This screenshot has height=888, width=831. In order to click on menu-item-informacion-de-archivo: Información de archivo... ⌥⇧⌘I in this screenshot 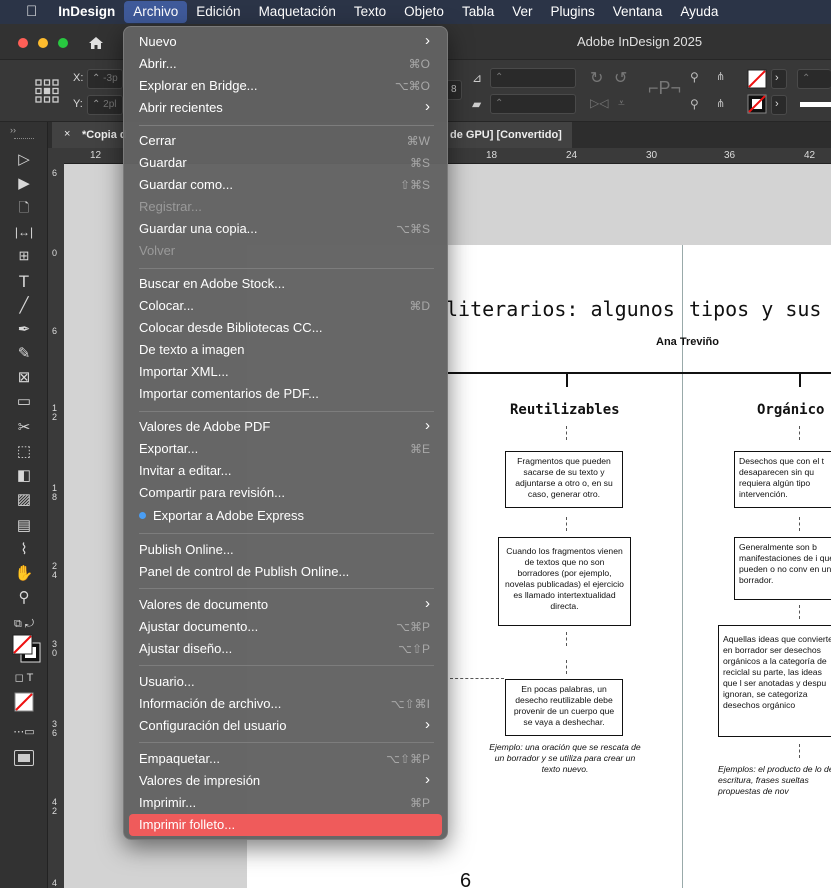, I will do `click(285, 704)`.